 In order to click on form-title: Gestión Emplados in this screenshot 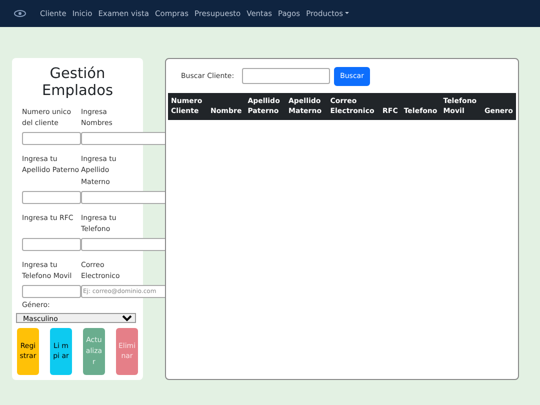, I will do `click(77, 83)`.